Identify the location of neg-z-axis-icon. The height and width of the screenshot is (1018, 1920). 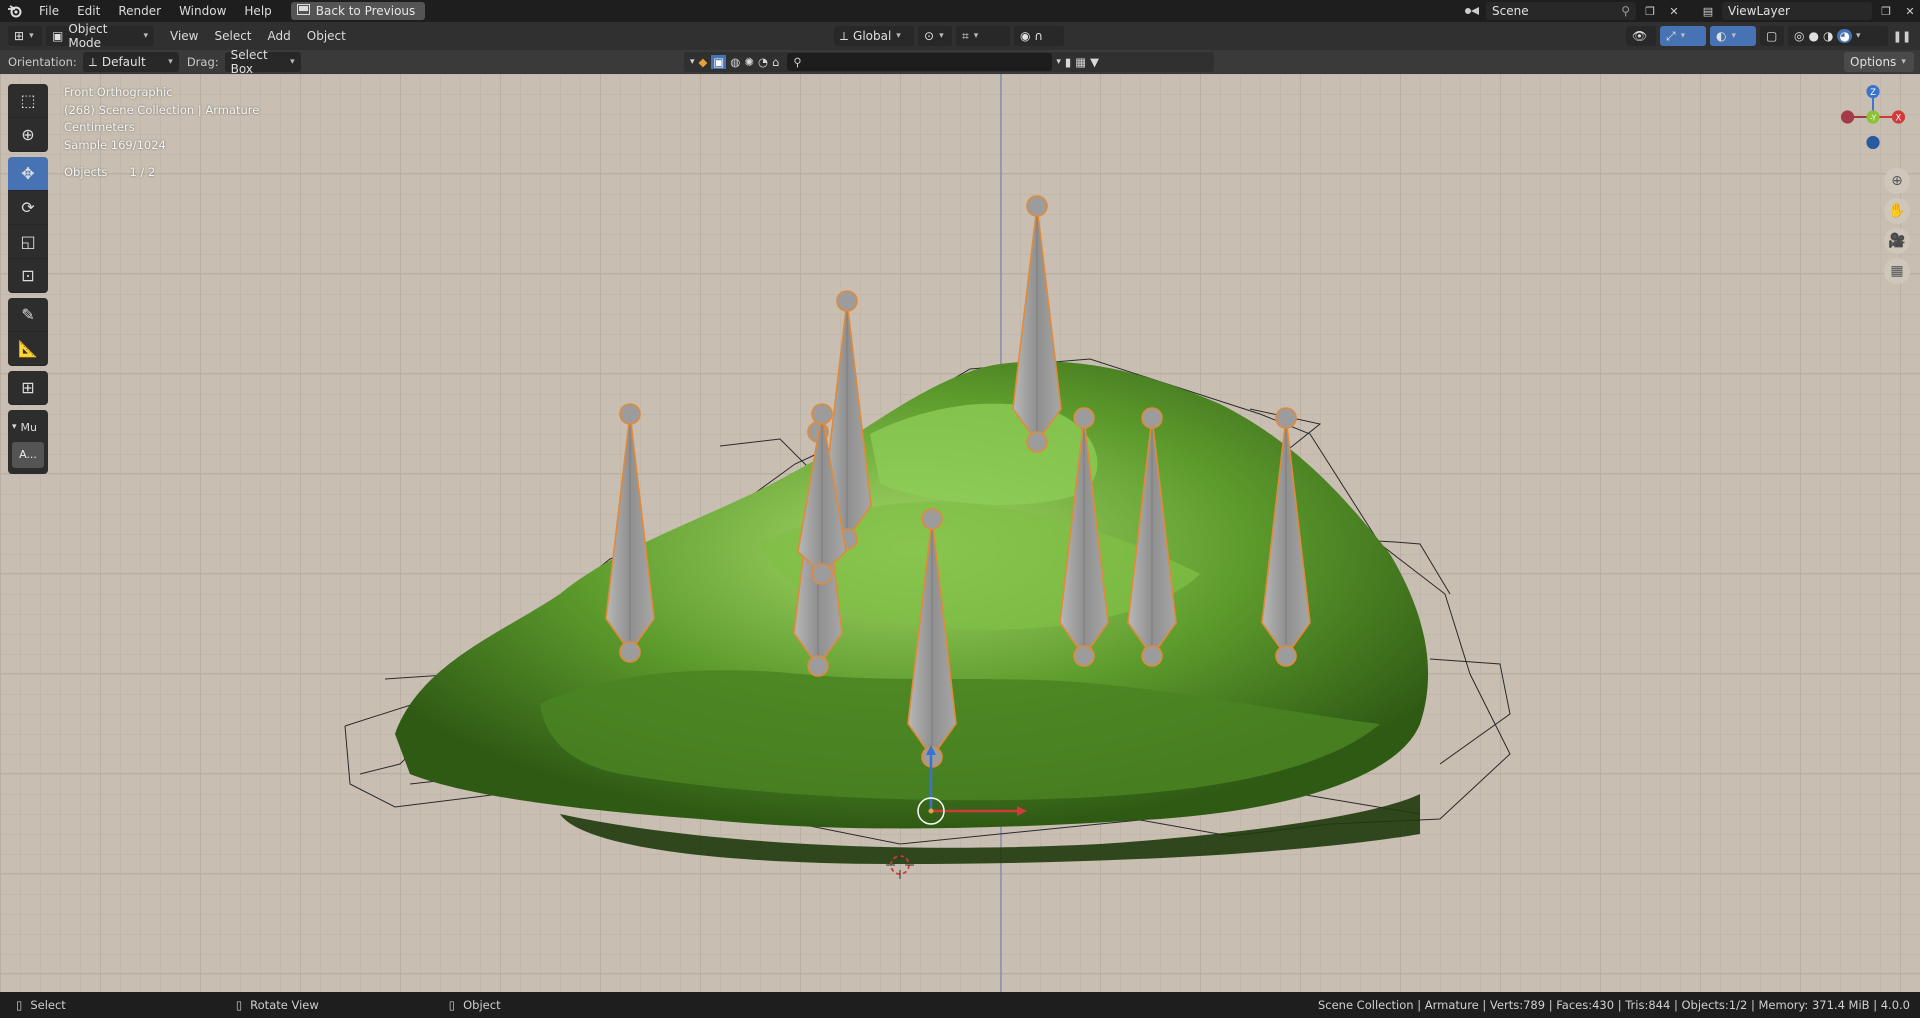
(1873, 142).